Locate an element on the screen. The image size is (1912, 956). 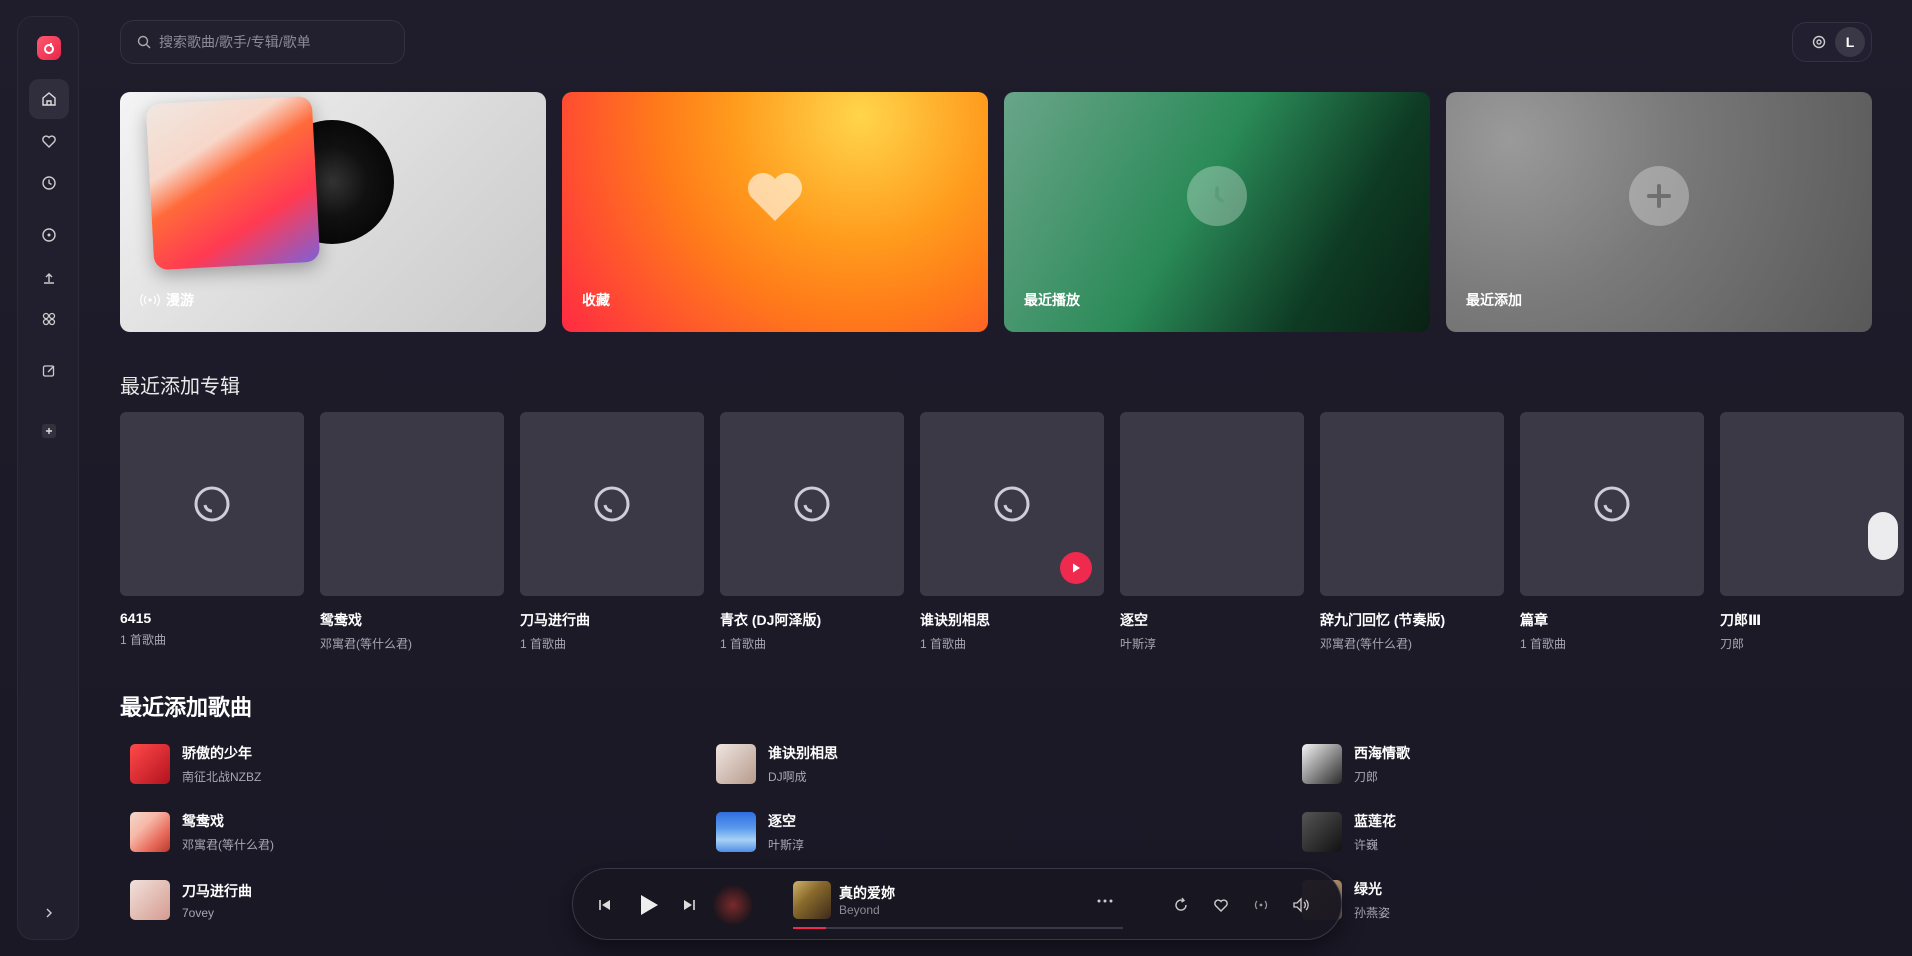
song-title: 绿光 is located at coordinates (1368, 889).